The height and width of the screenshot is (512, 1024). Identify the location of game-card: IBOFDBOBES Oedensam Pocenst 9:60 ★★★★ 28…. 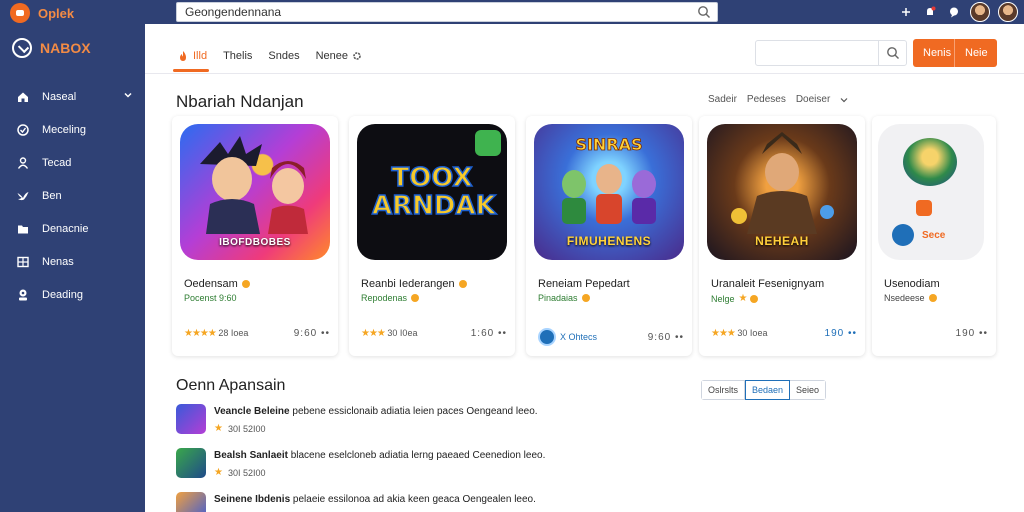
(255, 236).